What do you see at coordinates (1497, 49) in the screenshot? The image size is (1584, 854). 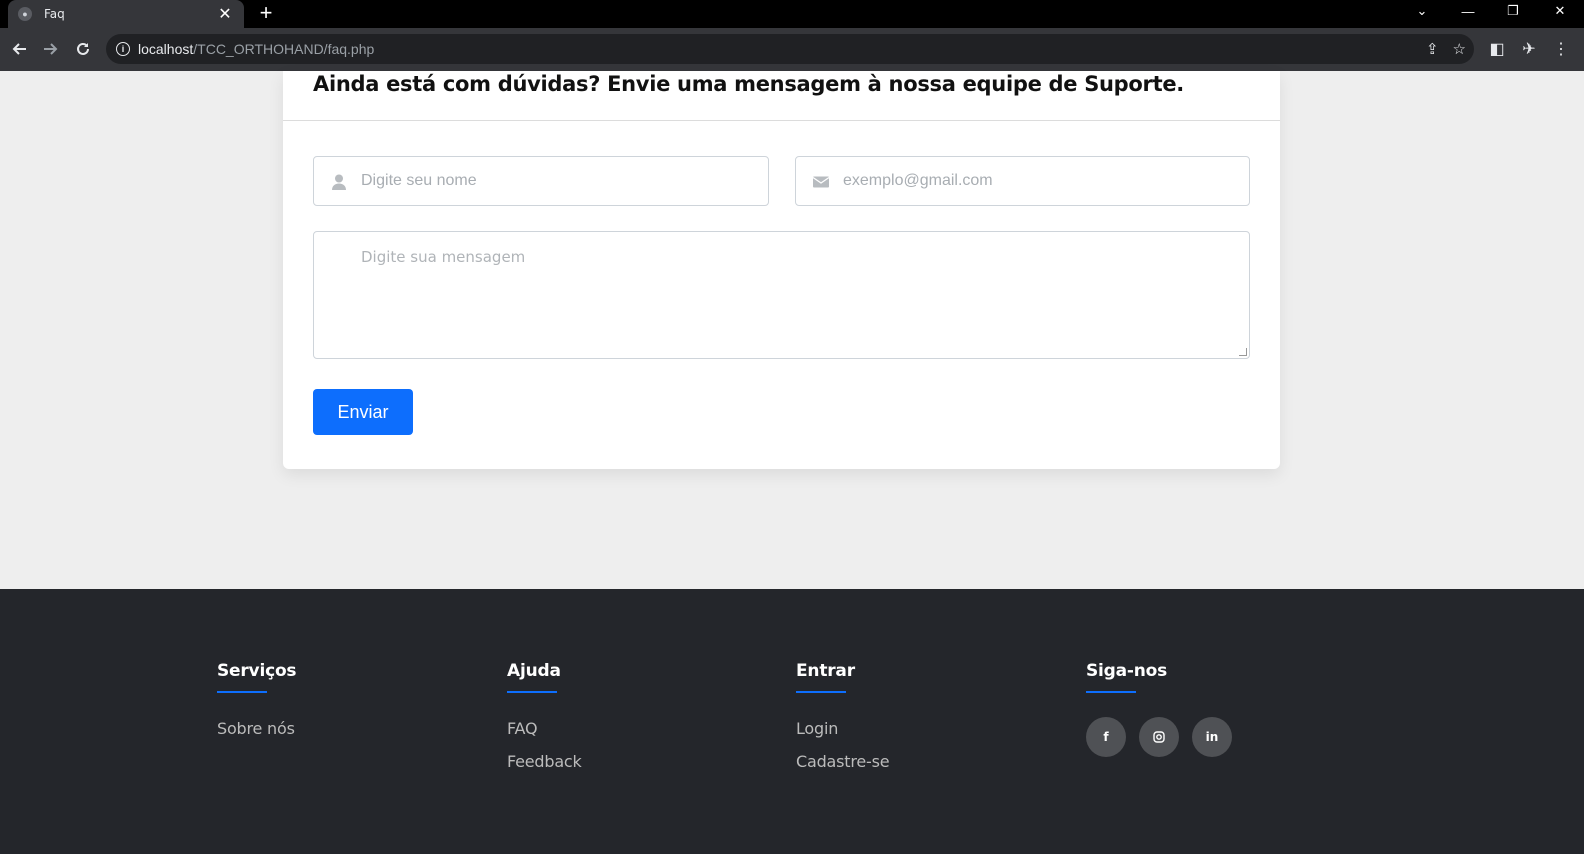 I see `side-panel-icon: ◧` at bounding box center [1497, 49].